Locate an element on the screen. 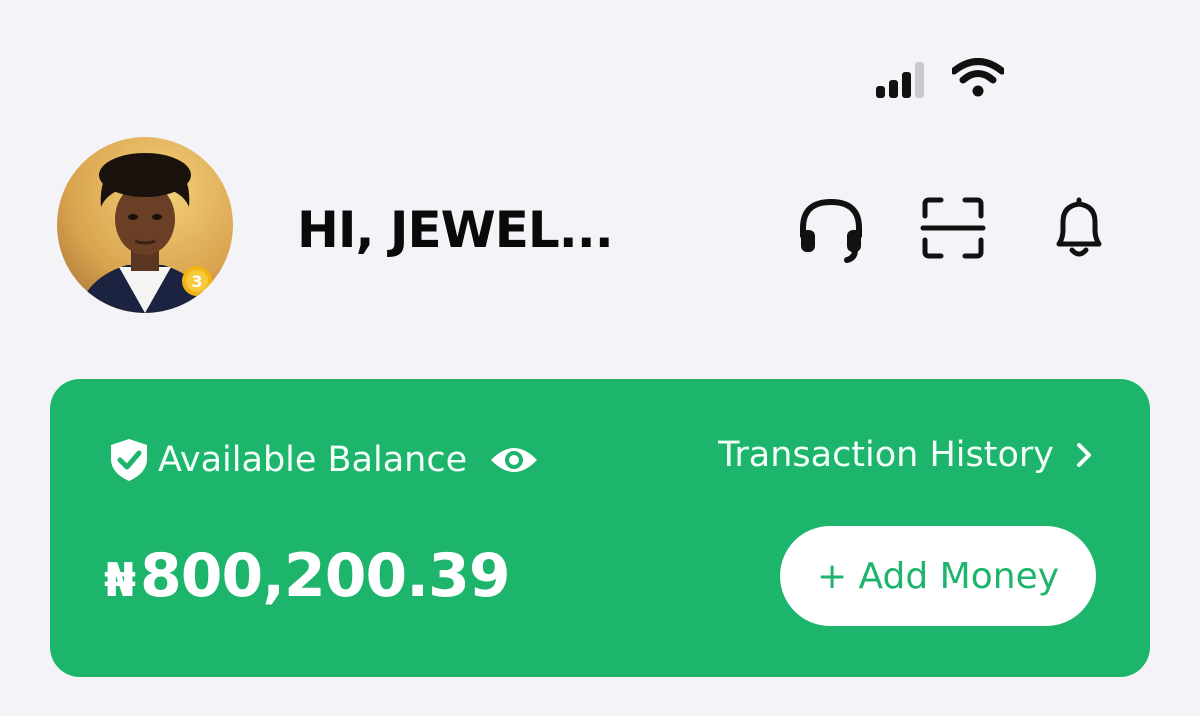  avatar: 3 is located at coordinates (145, 225).